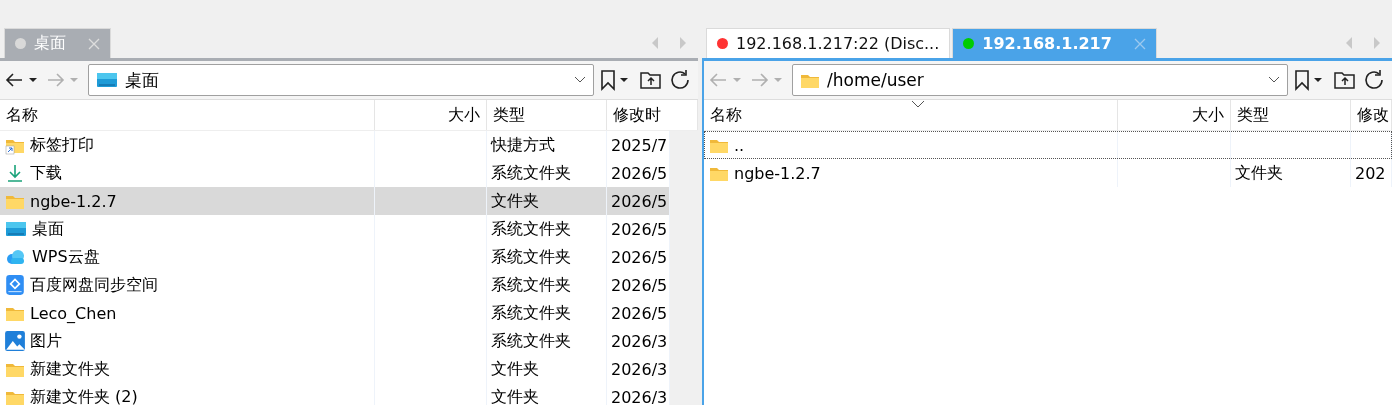 The height and width of the screenshot is (405, 1392). I want to click on file-row: 图片 系统文件夹 2026/3, so click(335, 341).